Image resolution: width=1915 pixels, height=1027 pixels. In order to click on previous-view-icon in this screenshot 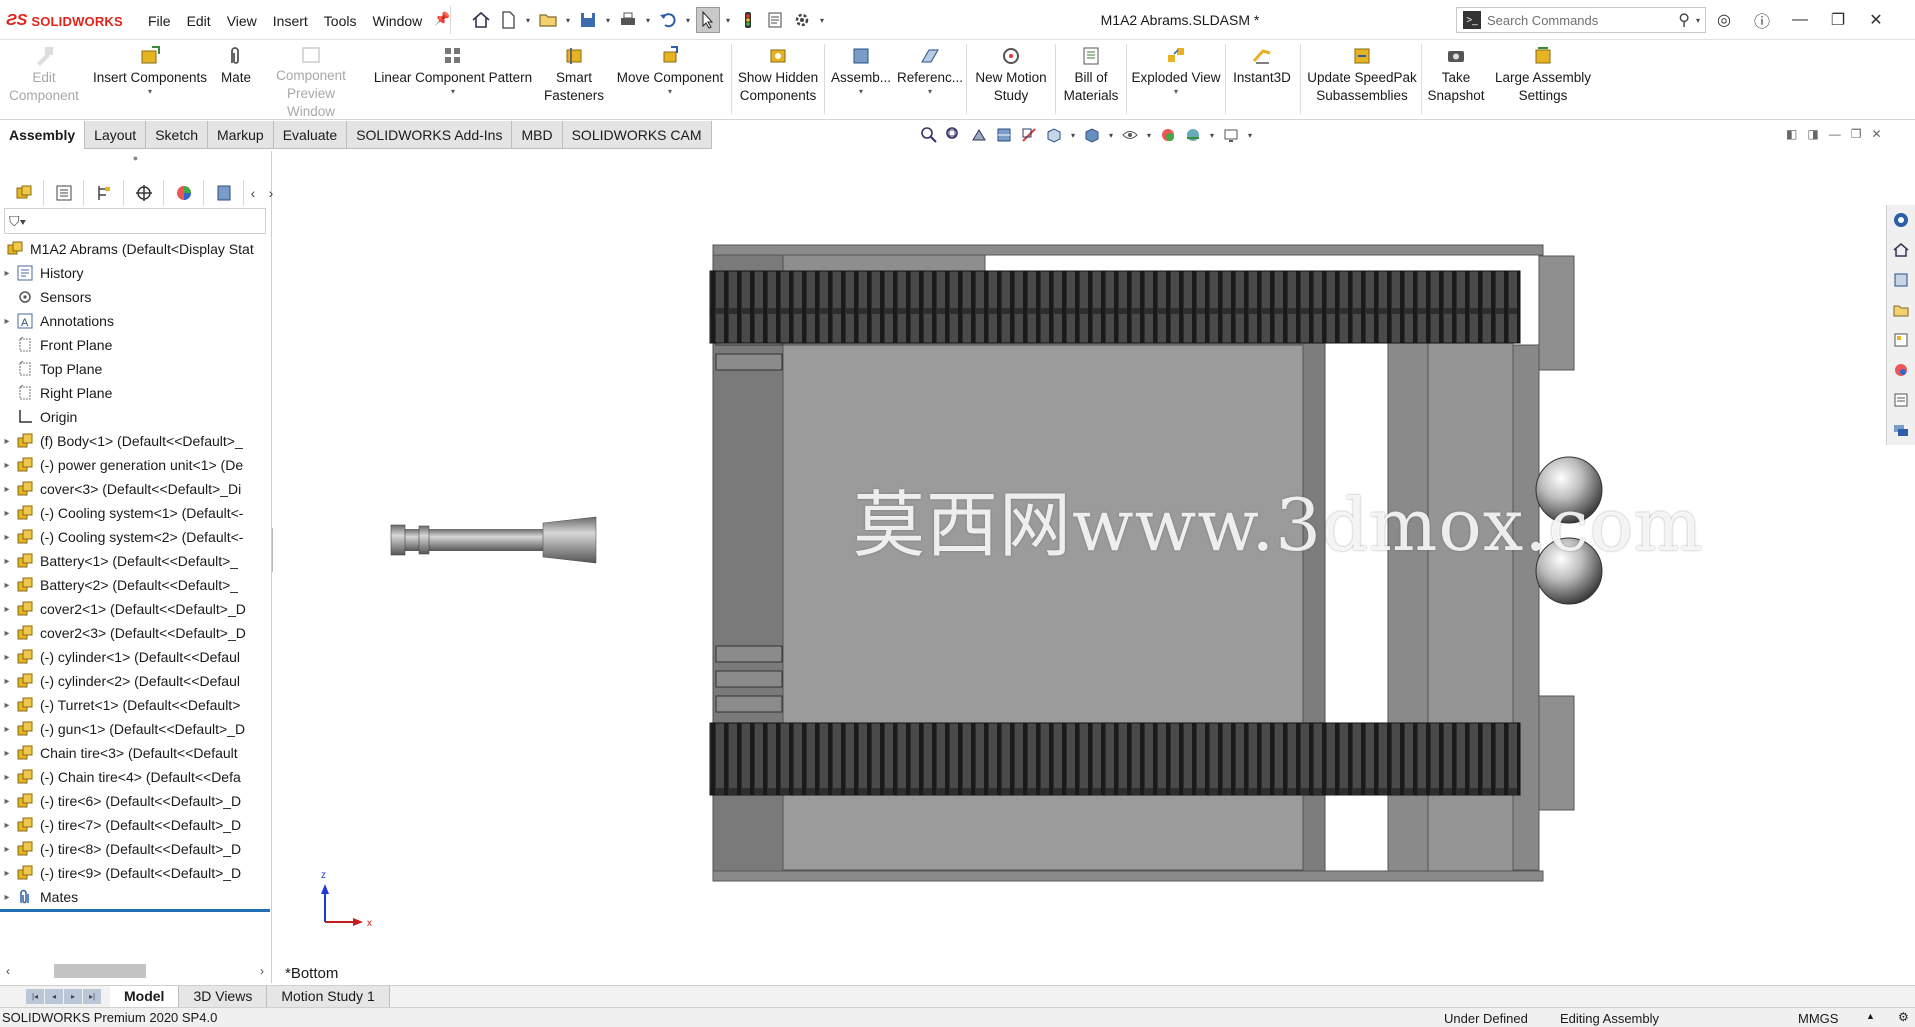, I will do `click(979, 135)`.